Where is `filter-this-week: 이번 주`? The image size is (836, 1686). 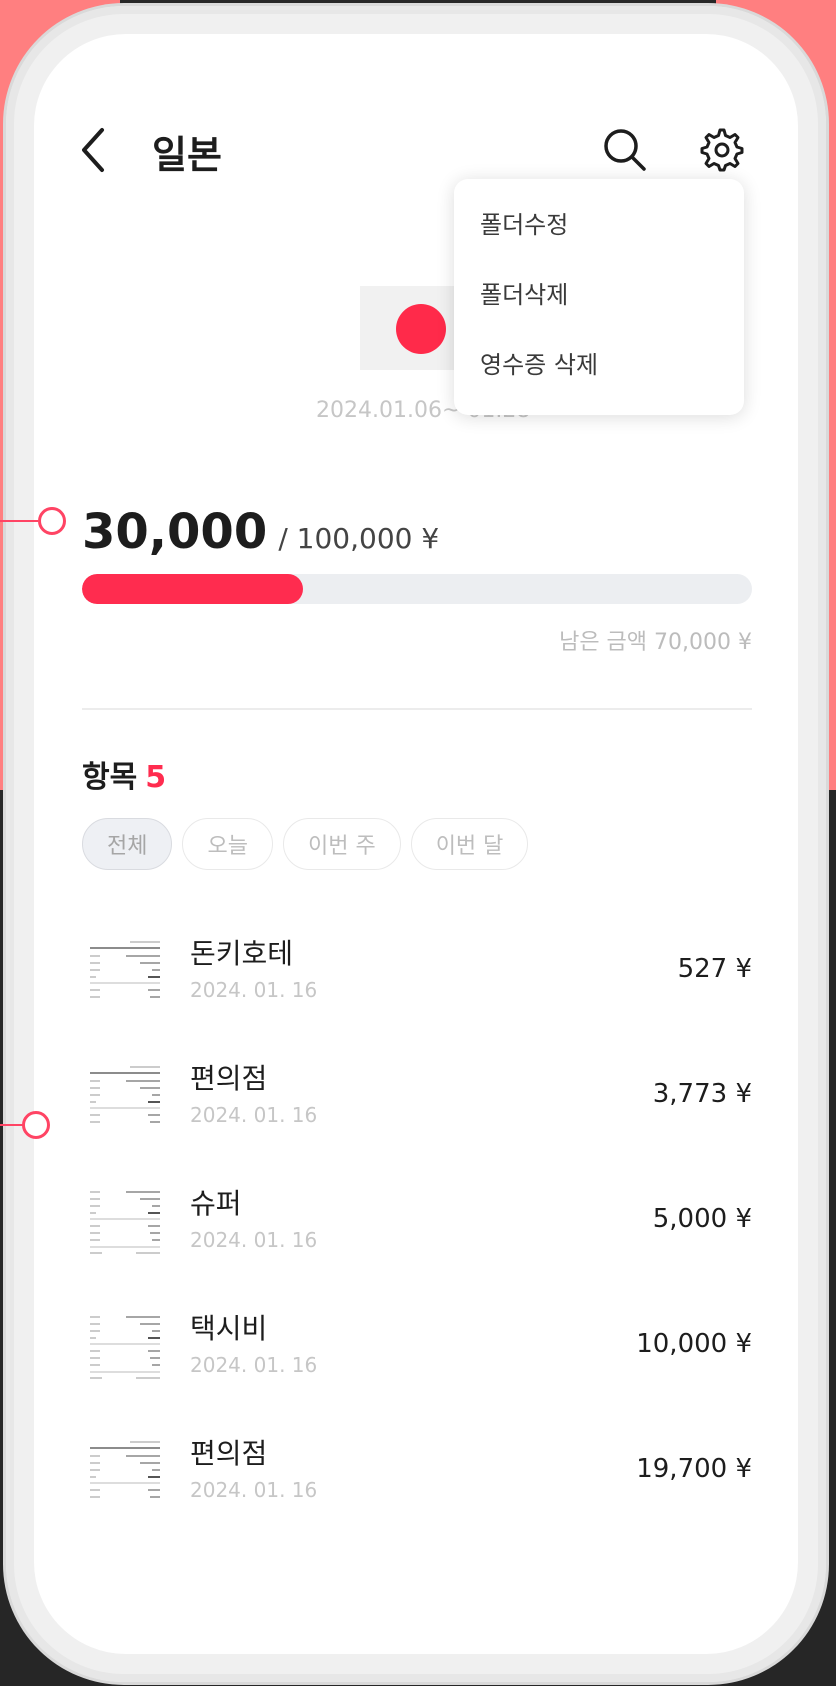 filter-this-week: 이번 주 is located at coordinates (341, 844).